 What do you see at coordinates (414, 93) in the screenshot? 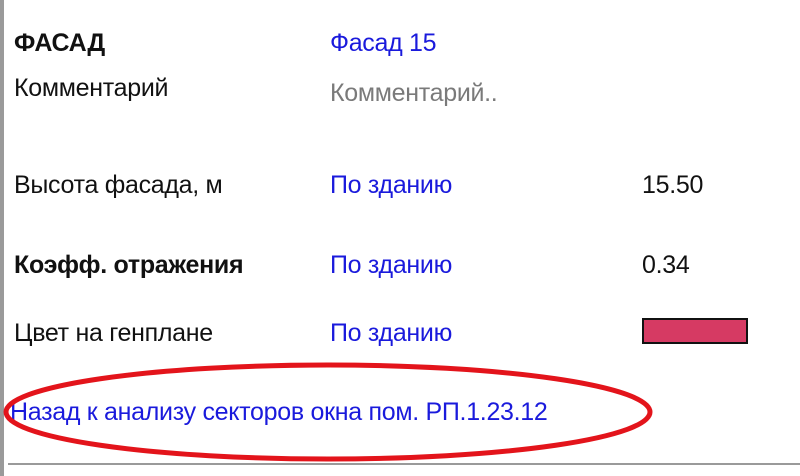
I see `comment-field: Комментарий..` at bounding box center [414, 93].